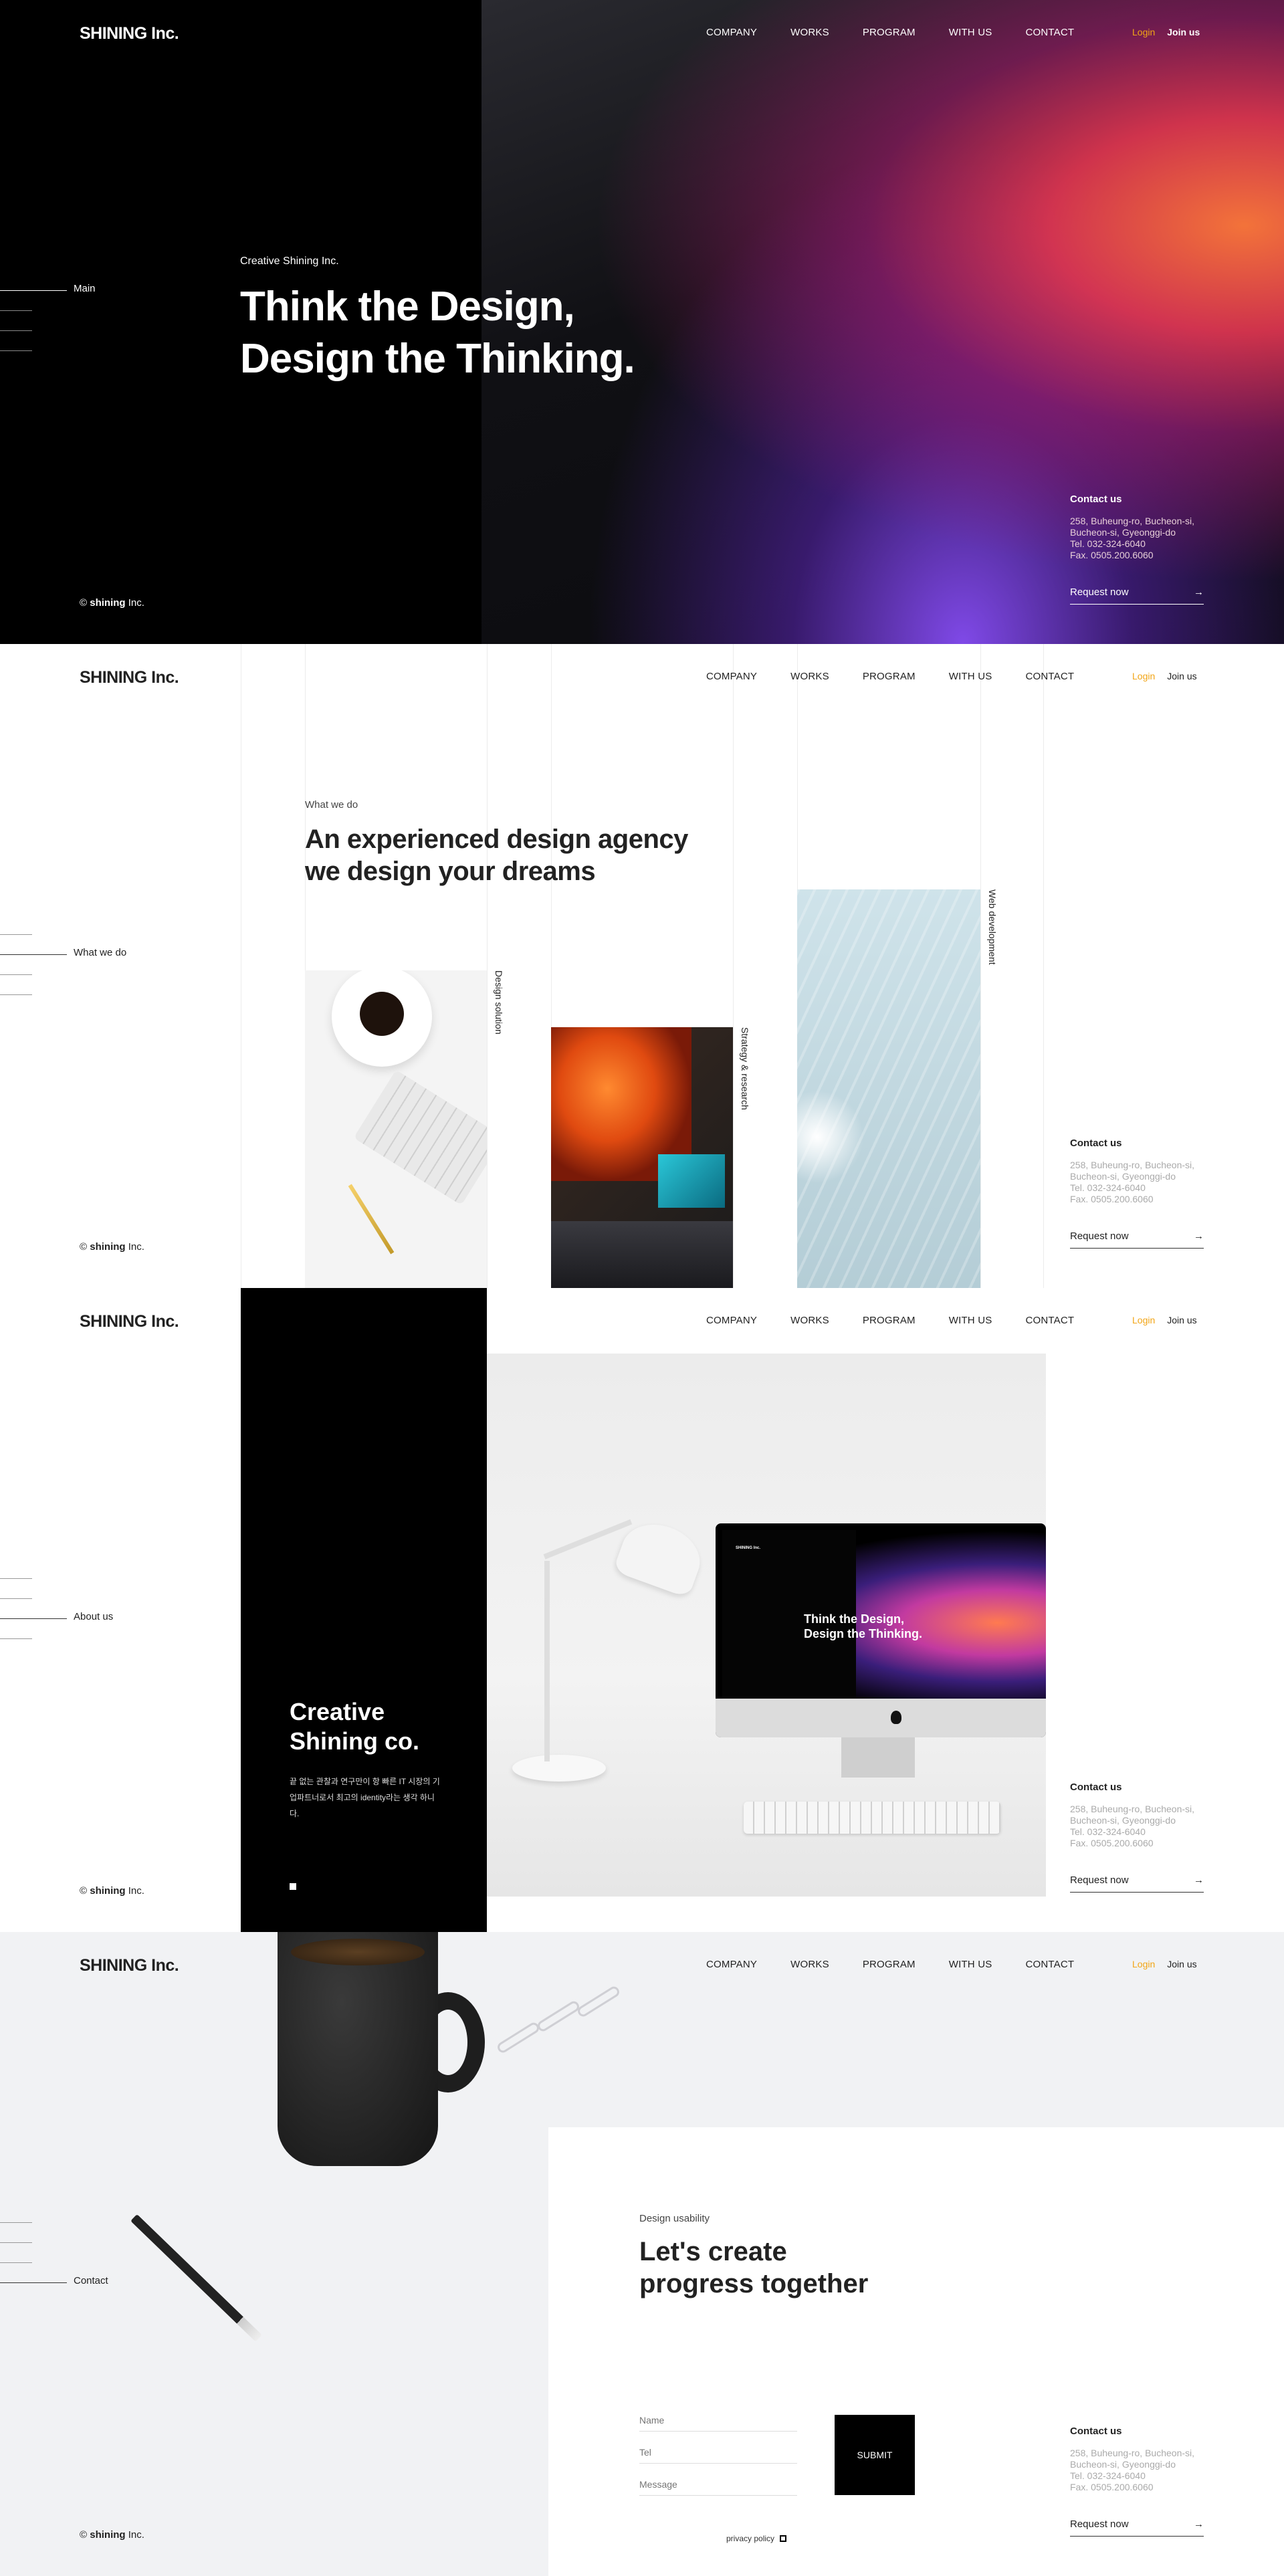 This screenshot has height=2576, width=1284. What do you see at coordinates (691, 1181) in the screenshot?
I see `phone-image` at bounding box center [691, 1181].